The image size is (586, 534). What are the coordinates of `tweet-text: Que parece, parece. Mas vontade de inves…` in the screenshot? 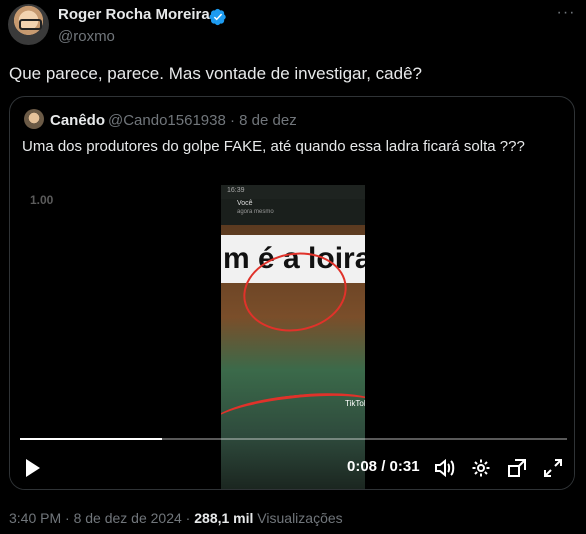 It's located at (215, 73).